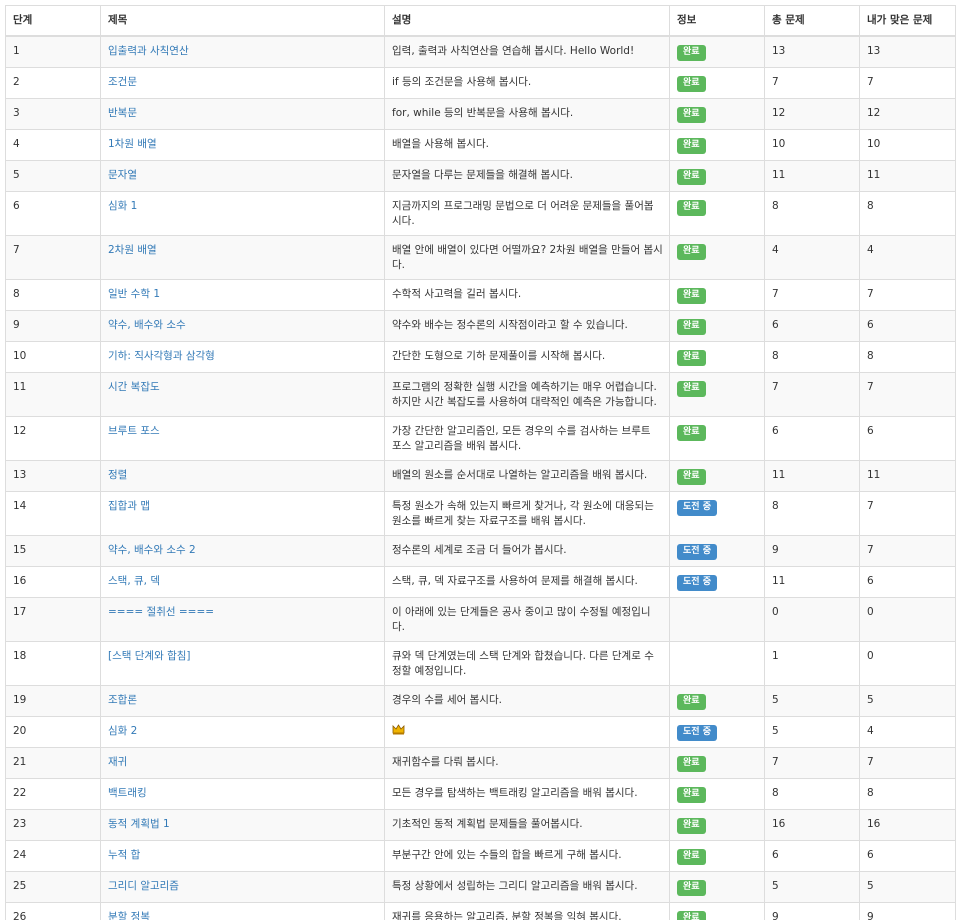  What do you see at coordinates (53, 438) in the screenshot?
I see `step-number: 12` at bounding box center [53, 438].